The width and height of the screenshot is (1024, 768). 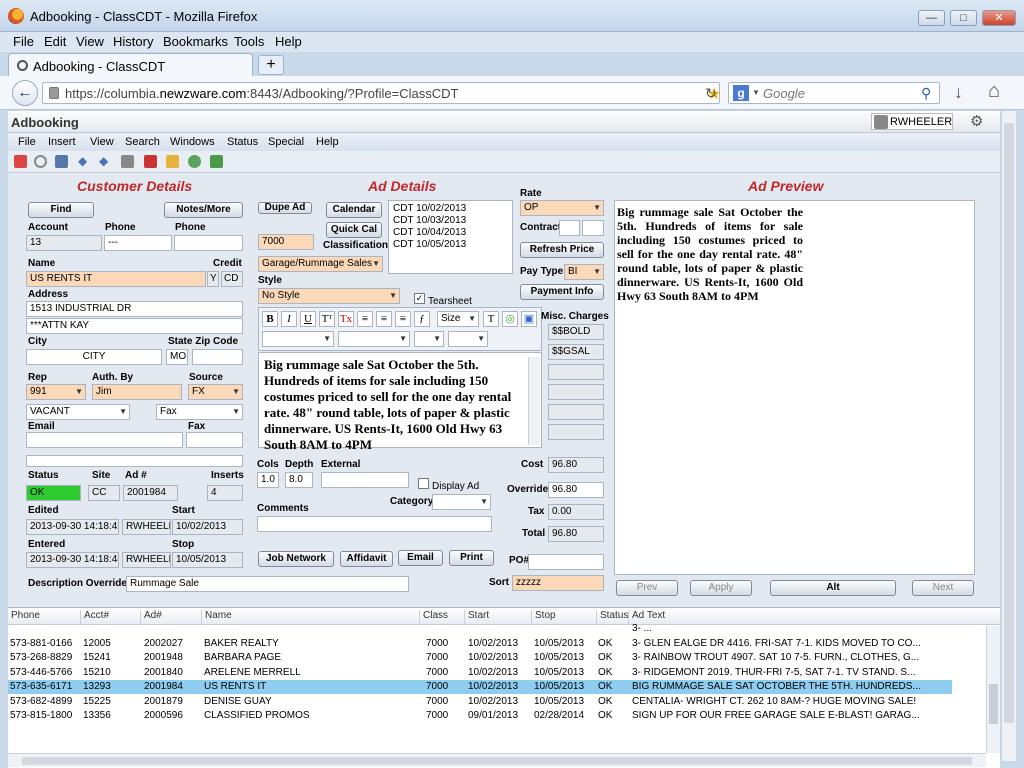 What do you see at coordinates (61, 210) in the screenshot?
I see `find-button: Find` at bounding box center [61, 210].